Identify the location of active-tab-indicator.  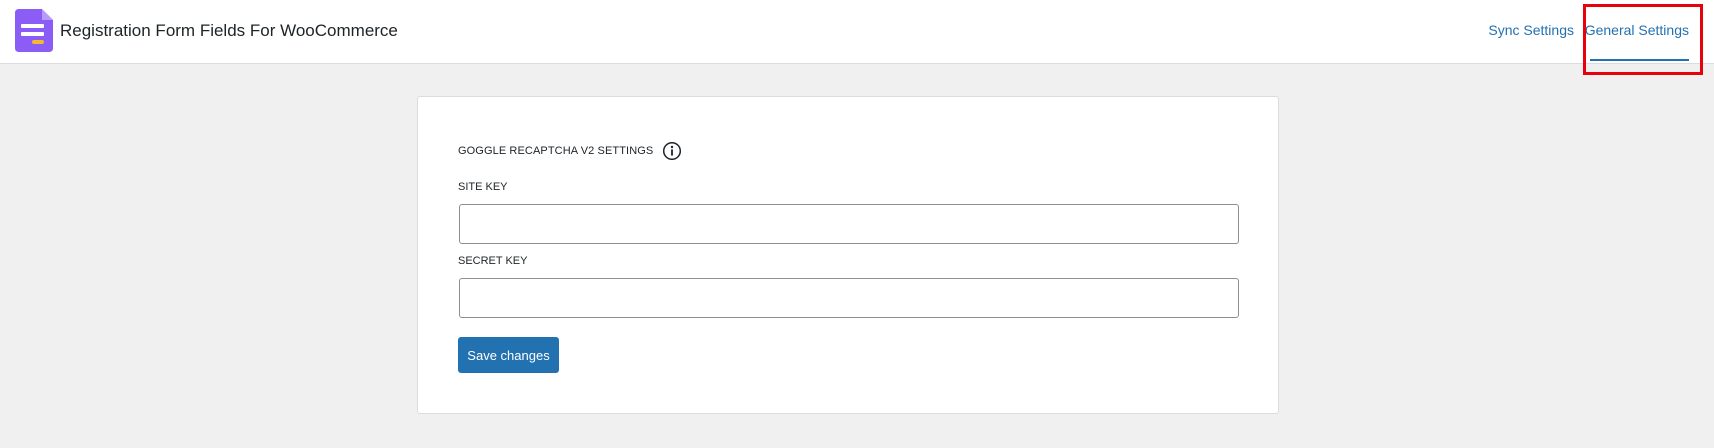
(1639, 60).